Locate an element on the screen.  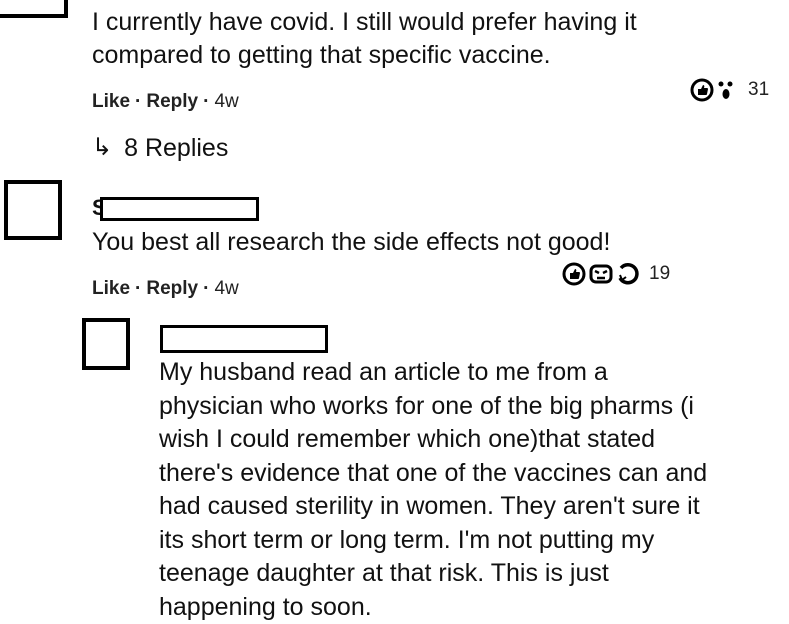
view-replies-link: ↳ 8 Replies is located at coordinates (160, 148).